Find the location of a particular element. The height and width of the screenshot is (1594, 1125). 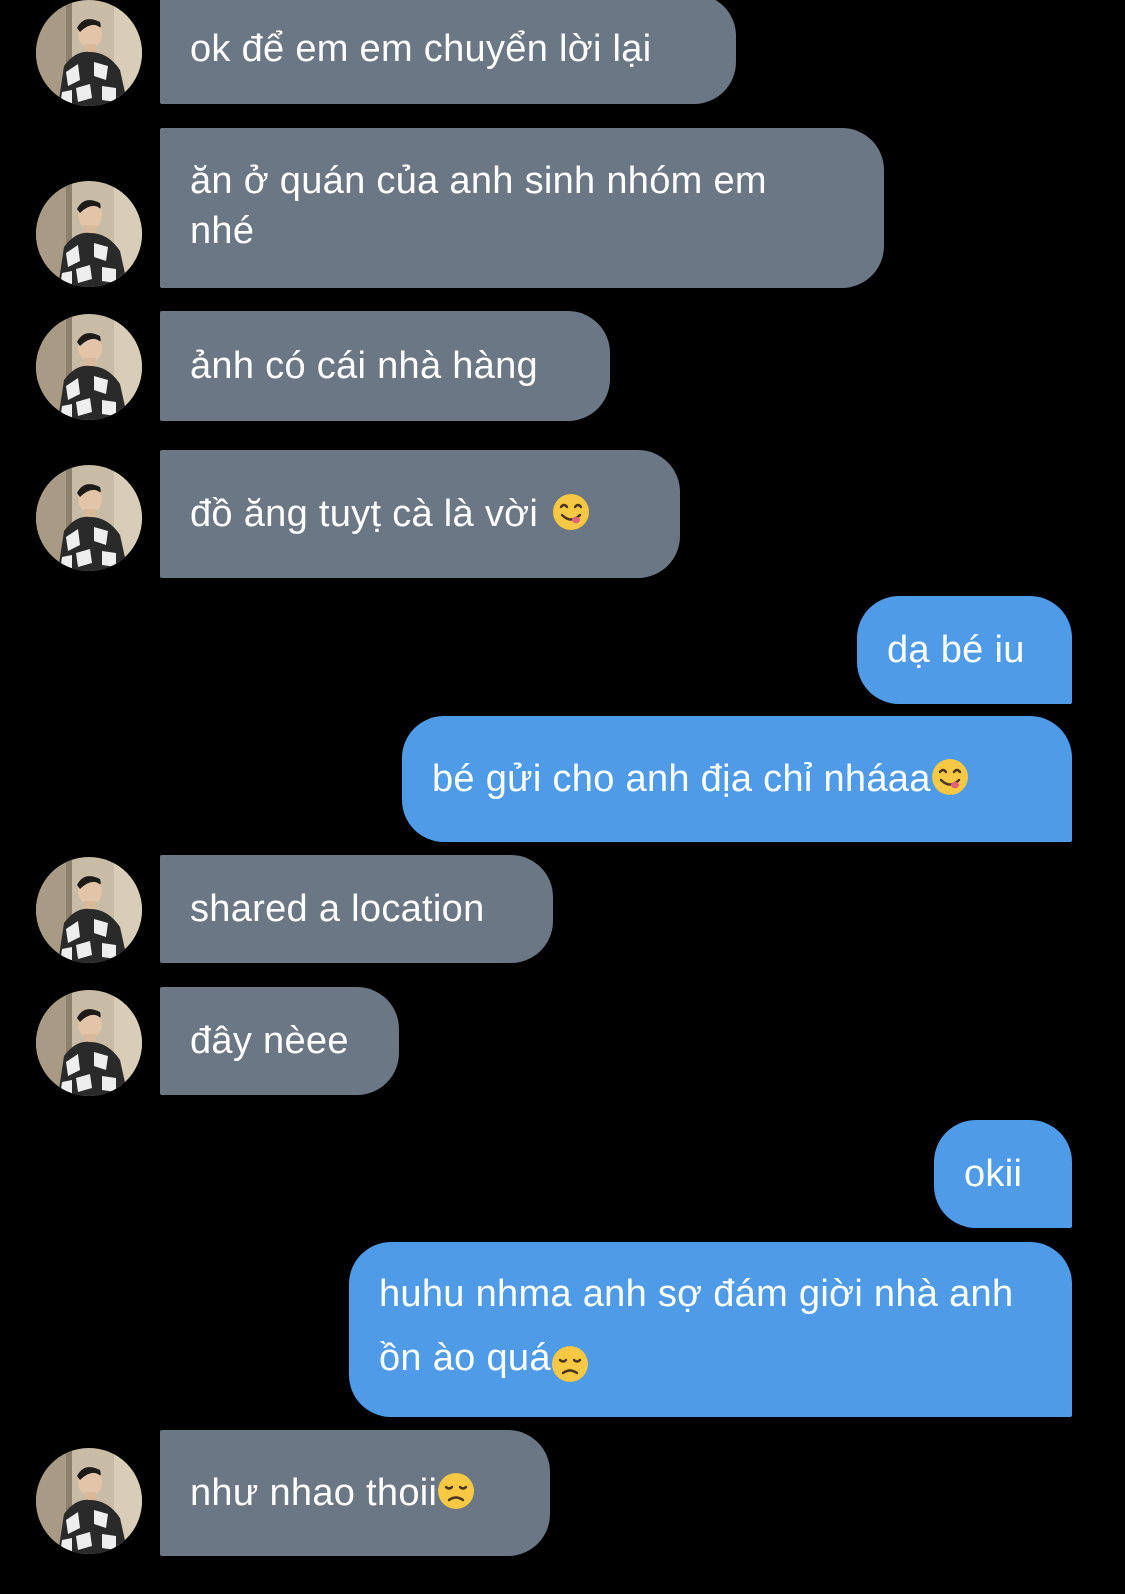

message-text: okii is located at coordinates (993, 1174).